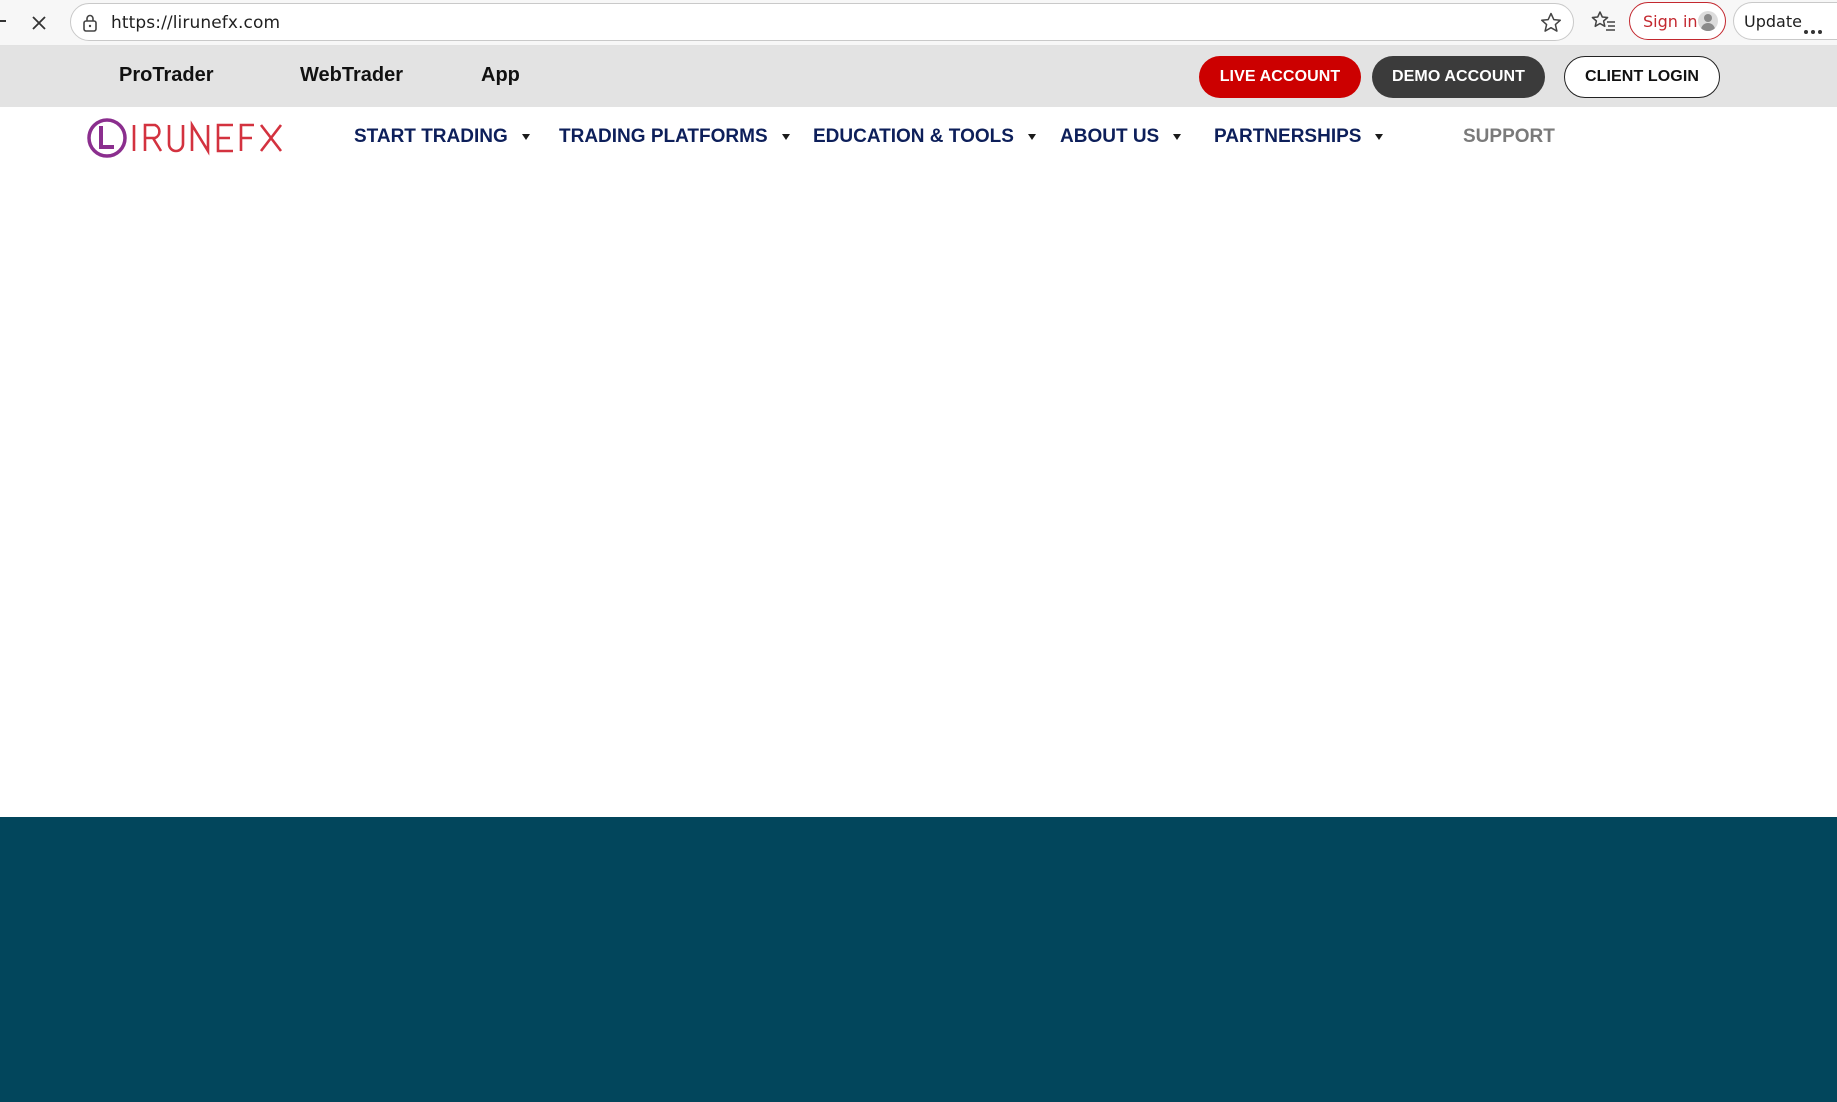 The width and height of the screenshot is (1837, 1102). I want to click on sign-in-button: Sign in, so click(1677, 21).